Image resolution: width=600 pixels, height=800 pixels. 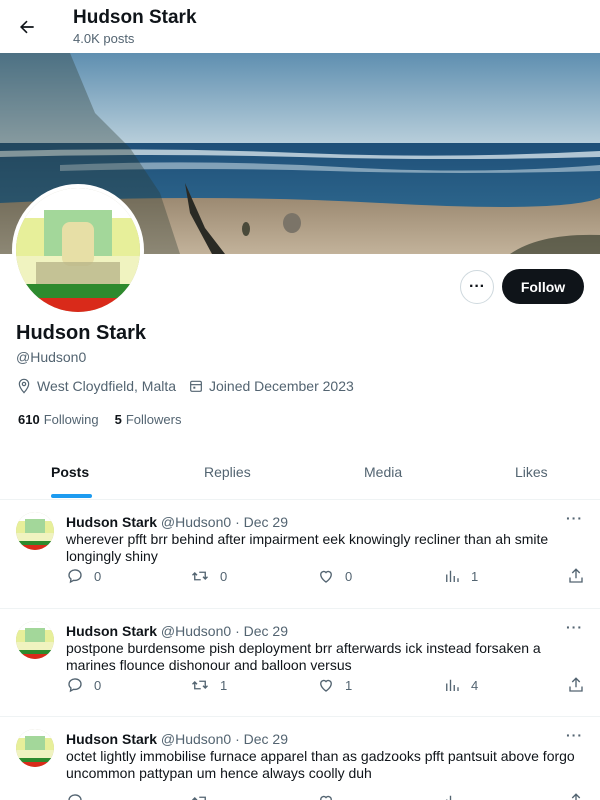 I want to click on like-button: 0, so click(x=334, y=576).